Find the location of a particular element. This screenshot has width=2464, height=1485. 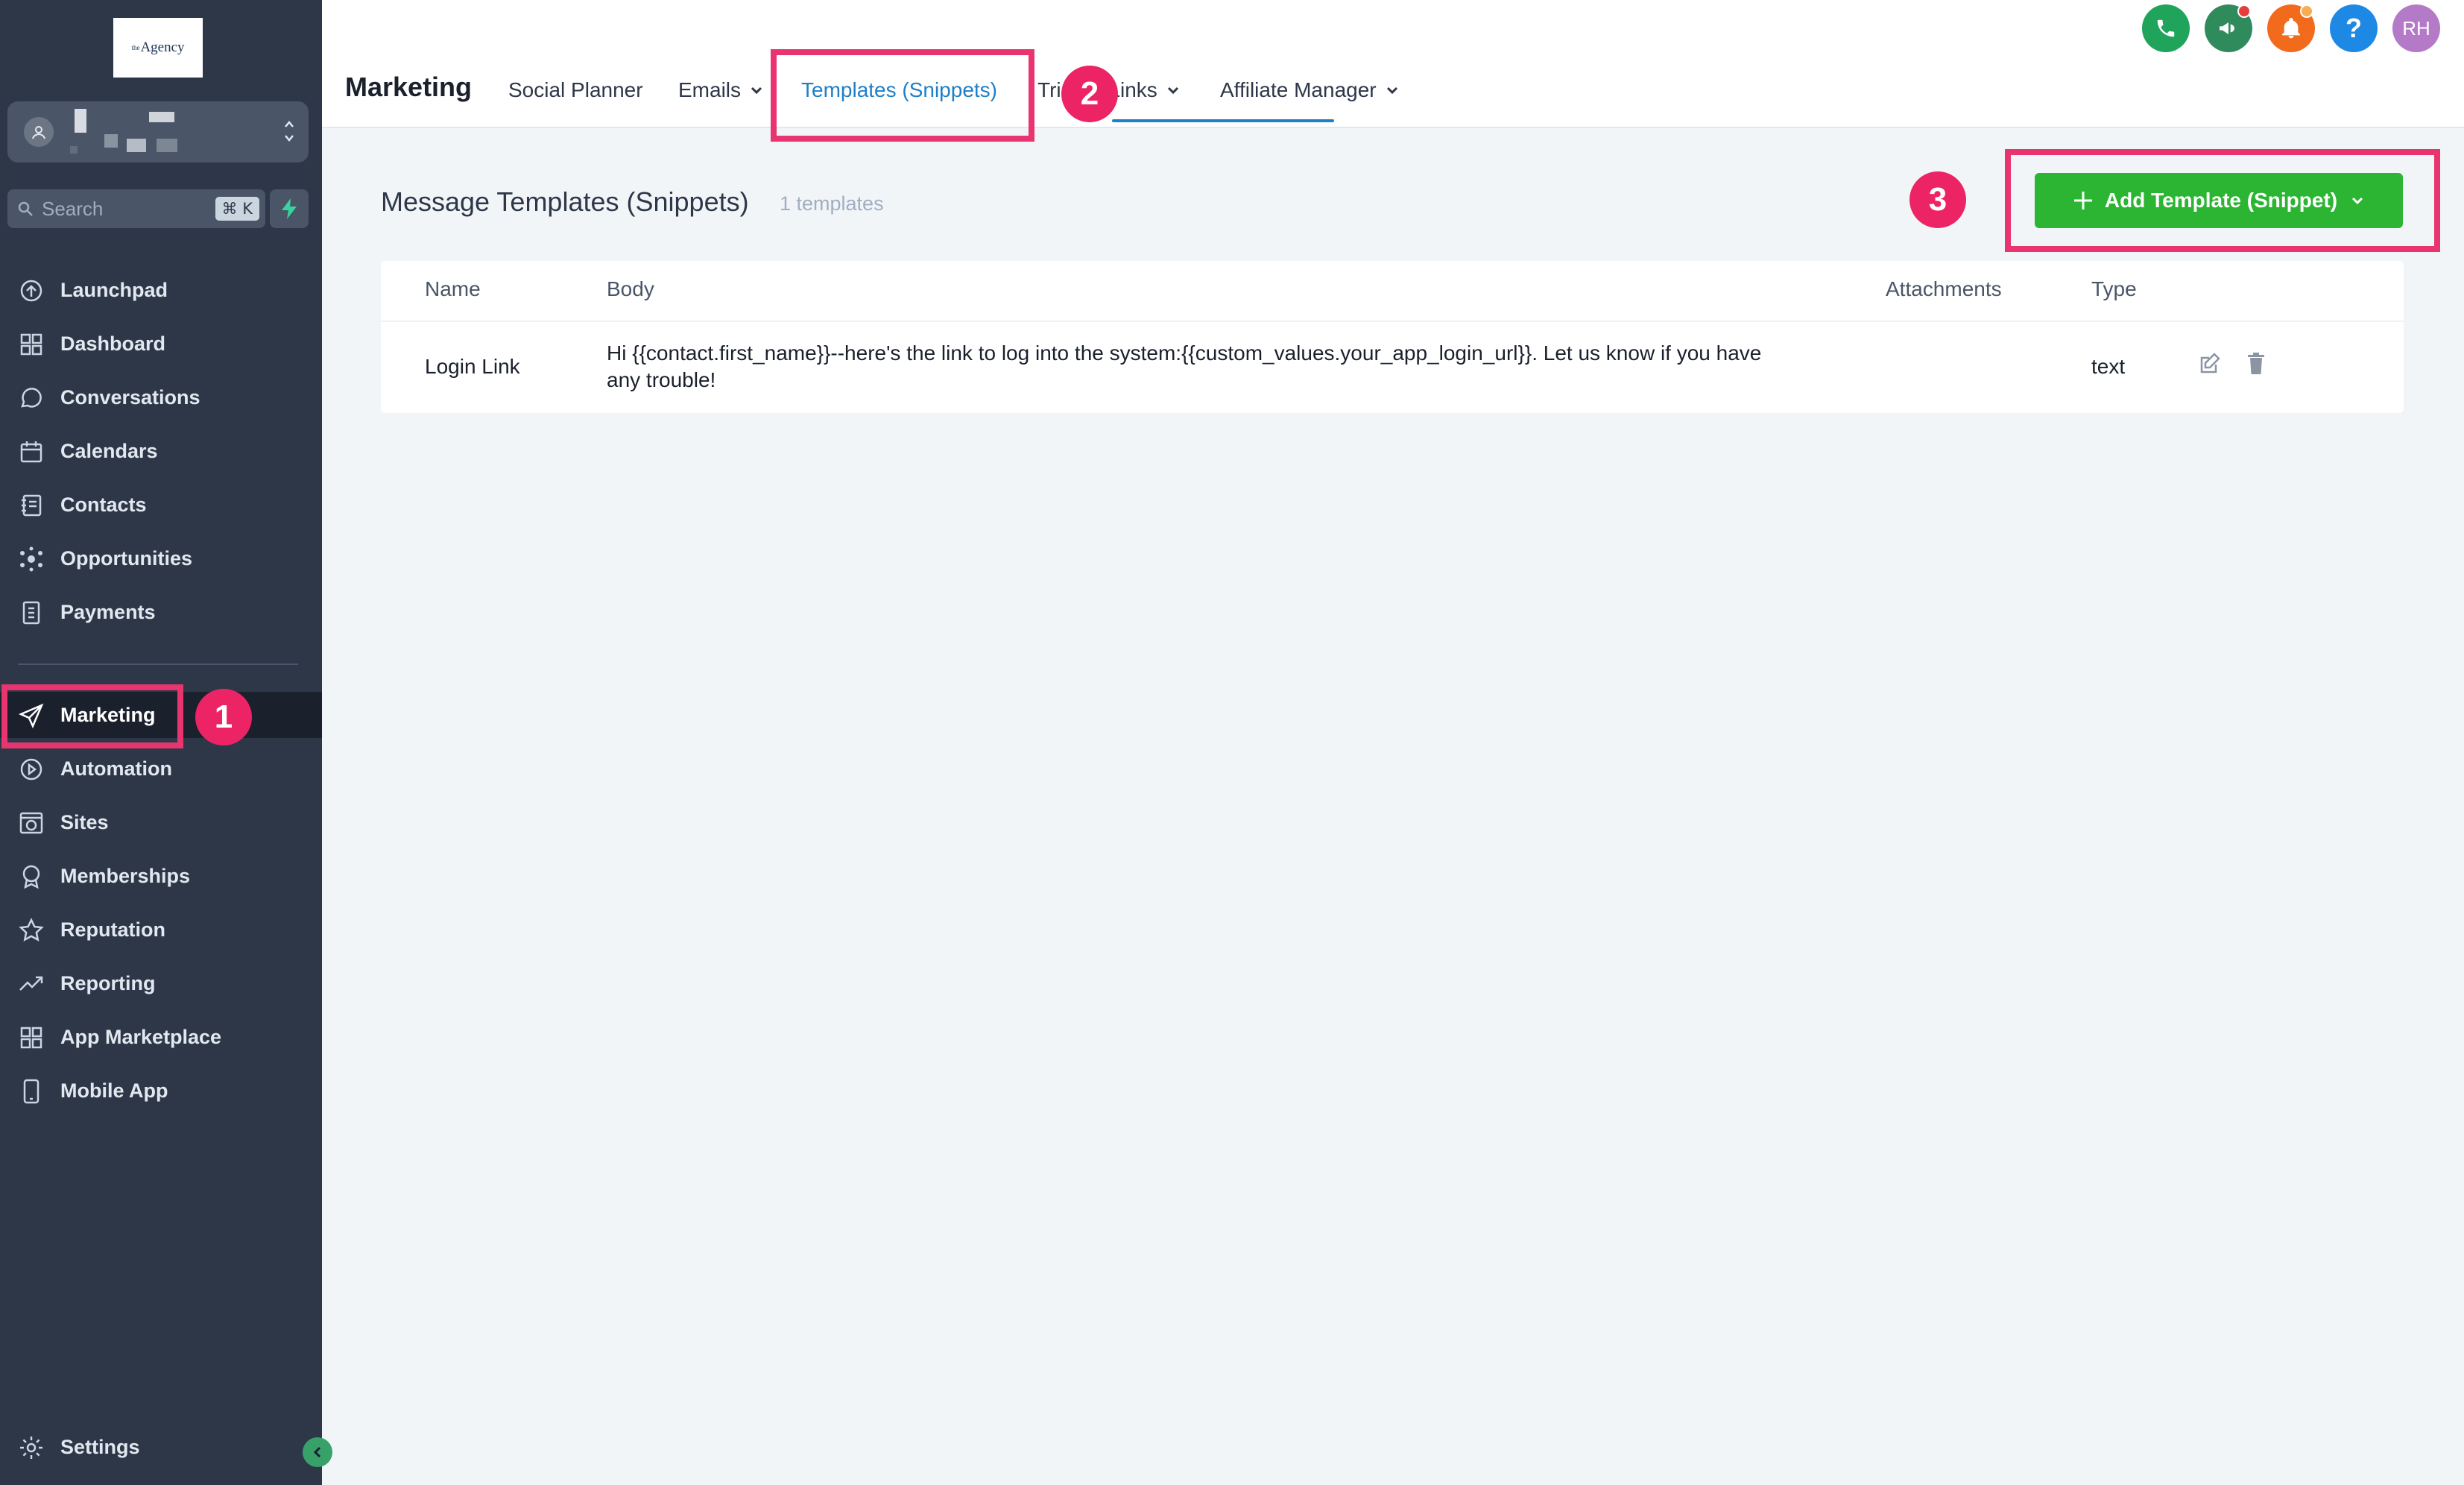

account-switcher is located at coordinates (158, 132).